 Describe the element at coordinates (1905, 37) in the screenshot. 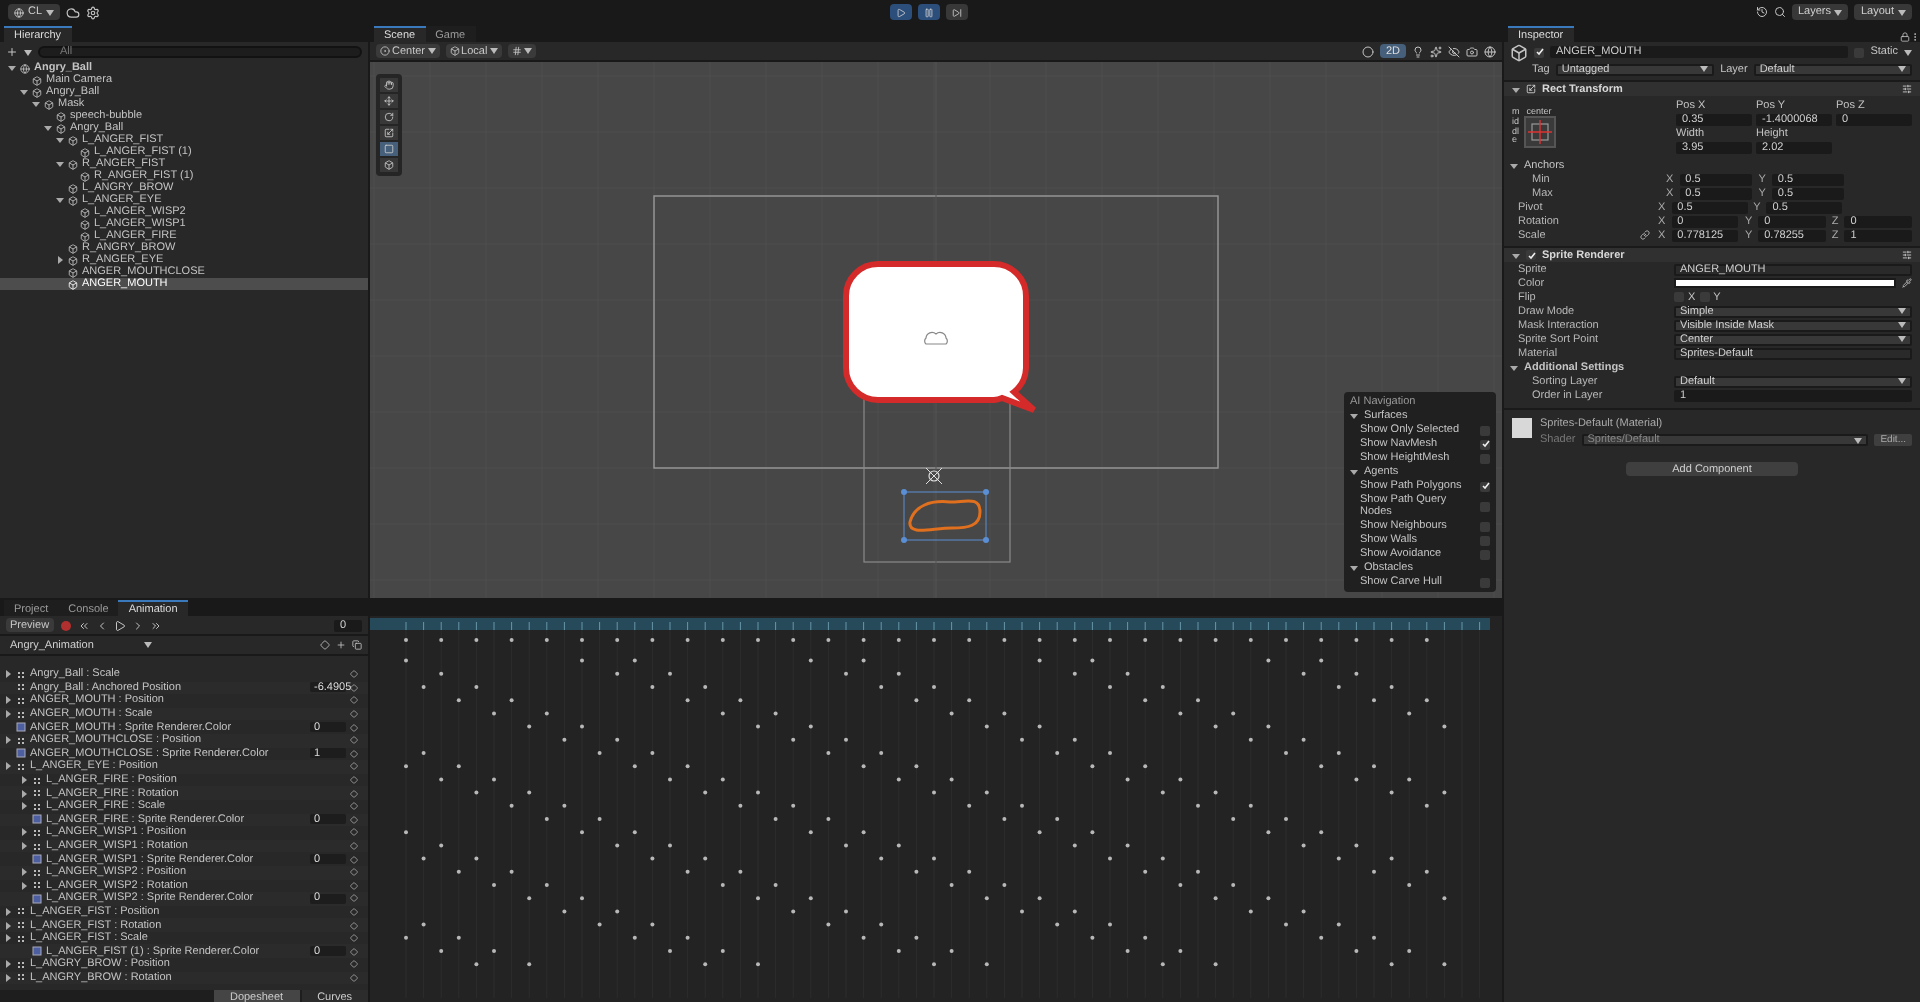

I see `lock-icon` at that location.